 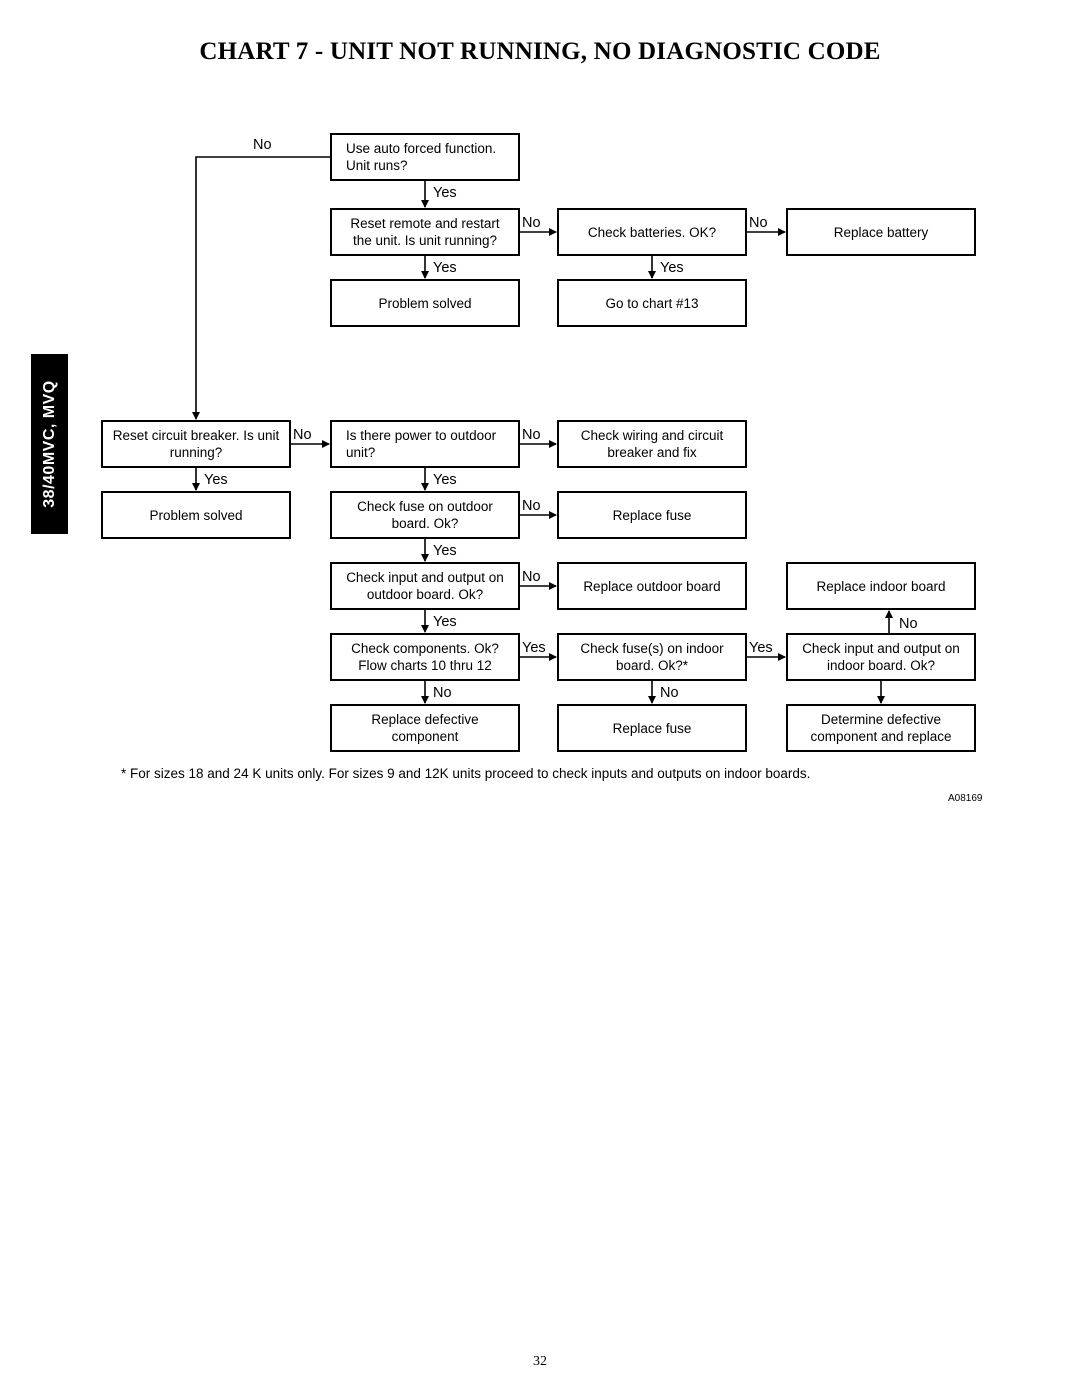 I want to click on flow-node-check-fuse-outdoor: Check fuse on outdoor board. Ok?, so click(x=425, y=515).